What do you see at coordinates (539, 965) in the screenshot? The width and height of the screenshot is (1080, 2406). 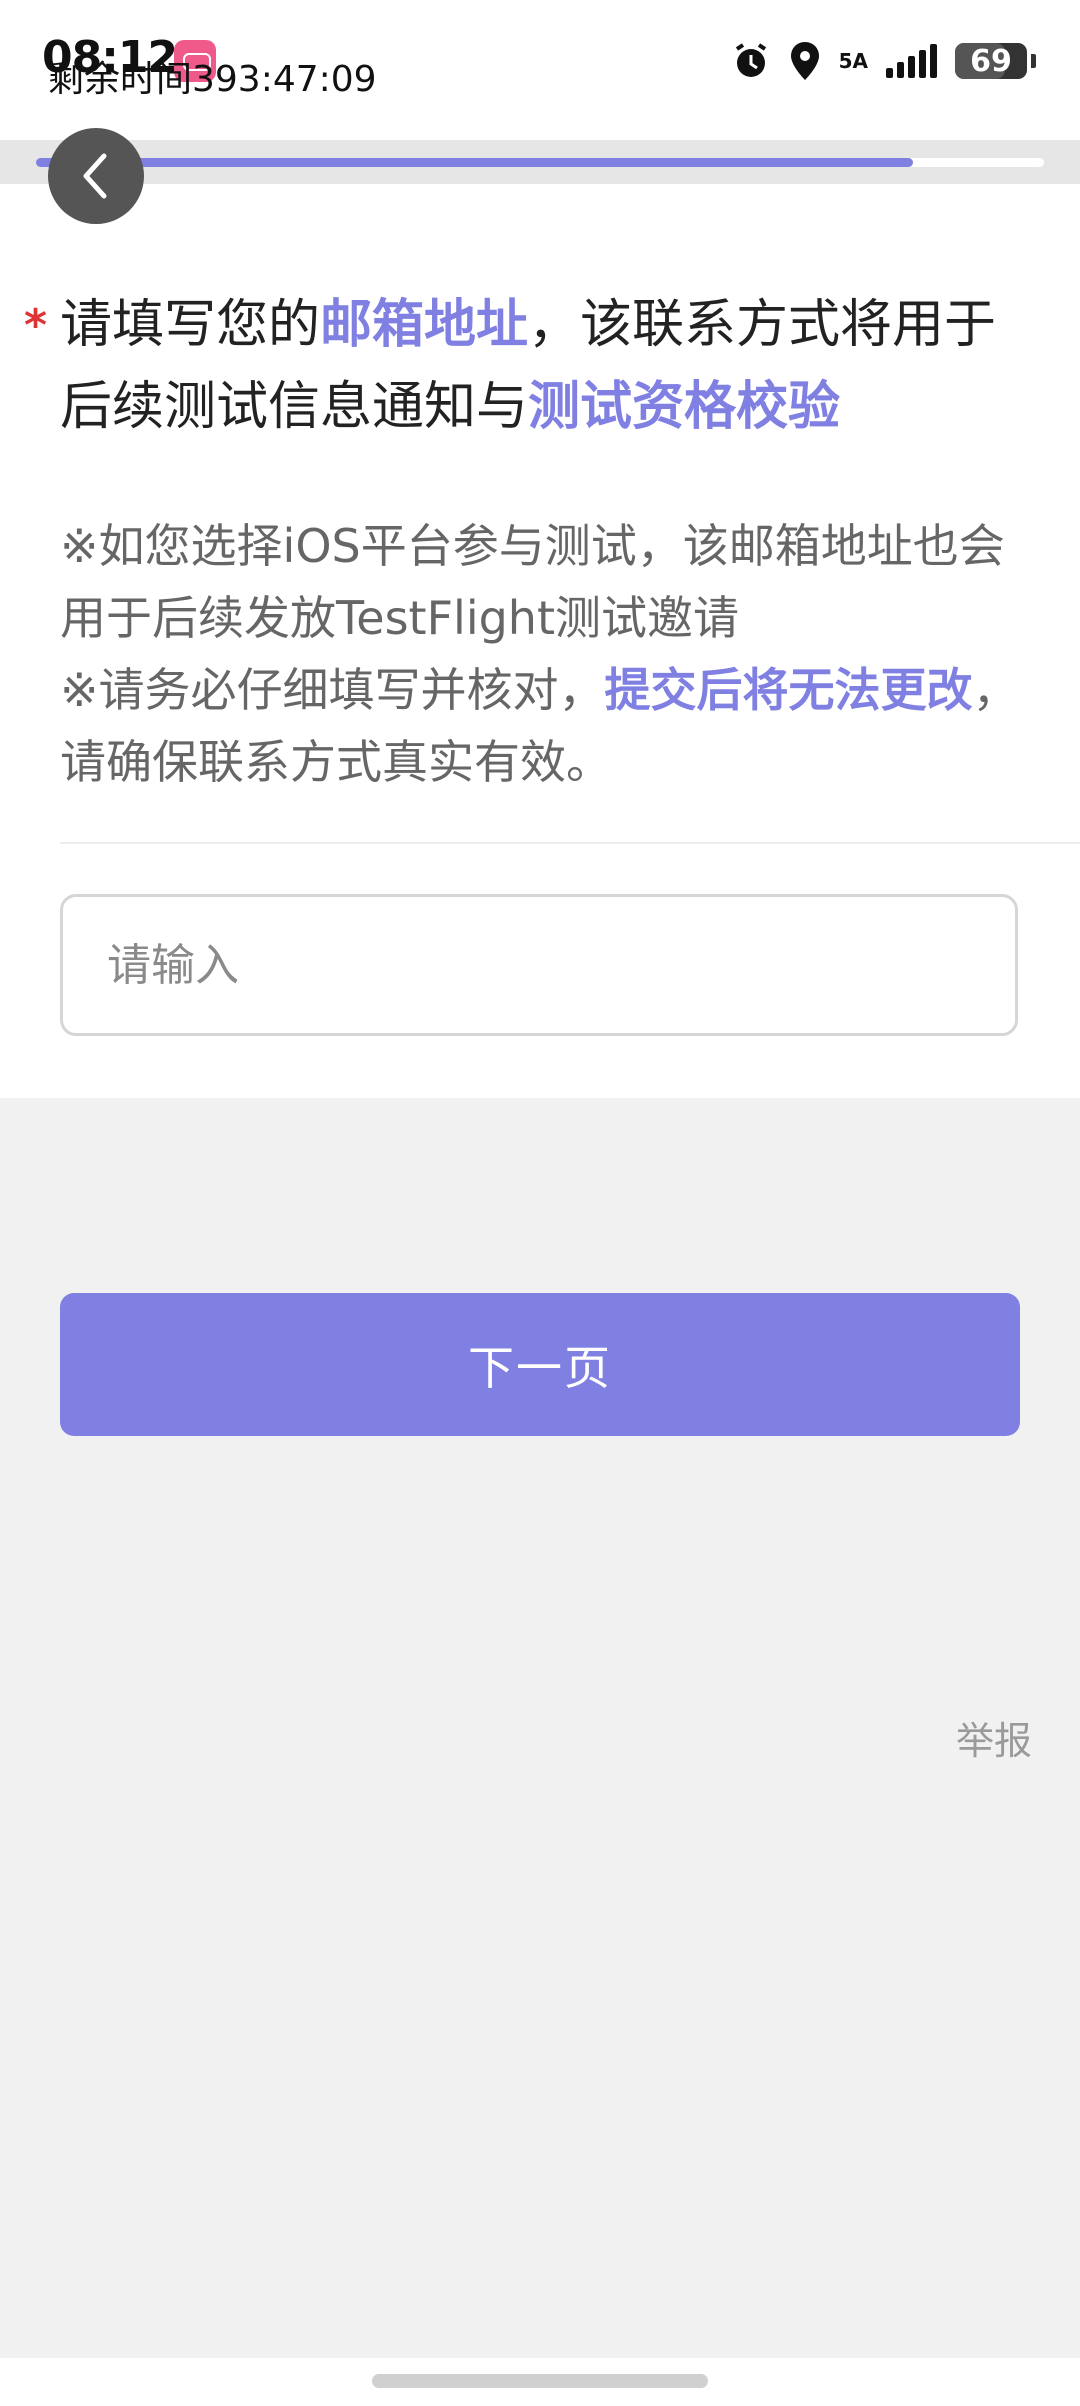 I see `email-input` at bounding box center [539, 965].